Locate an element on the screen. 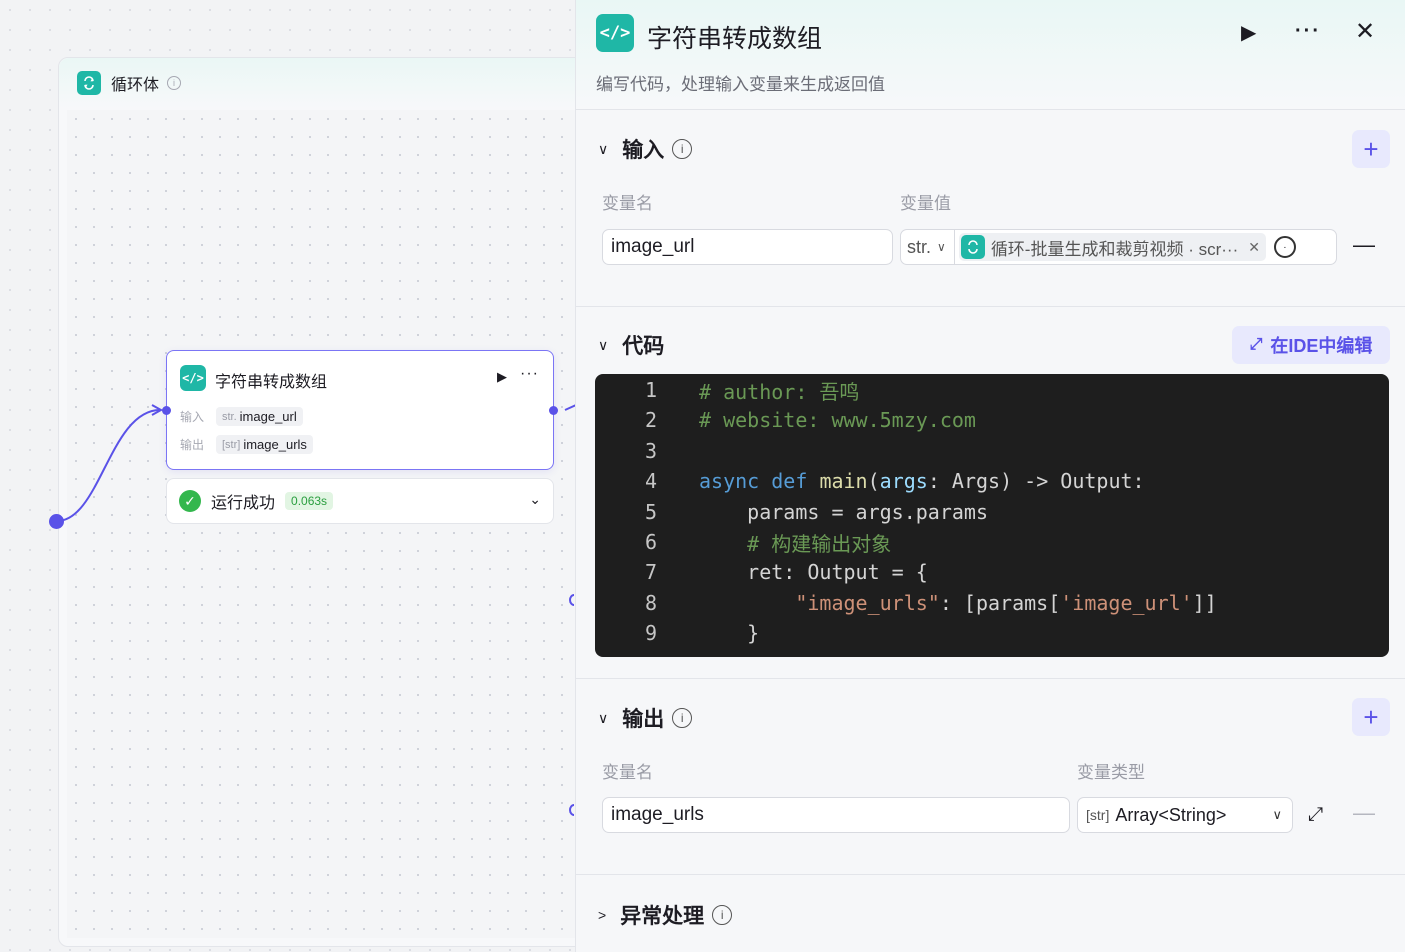  code-section-header: ∨ 代码 is located at coordinates (631, 345).